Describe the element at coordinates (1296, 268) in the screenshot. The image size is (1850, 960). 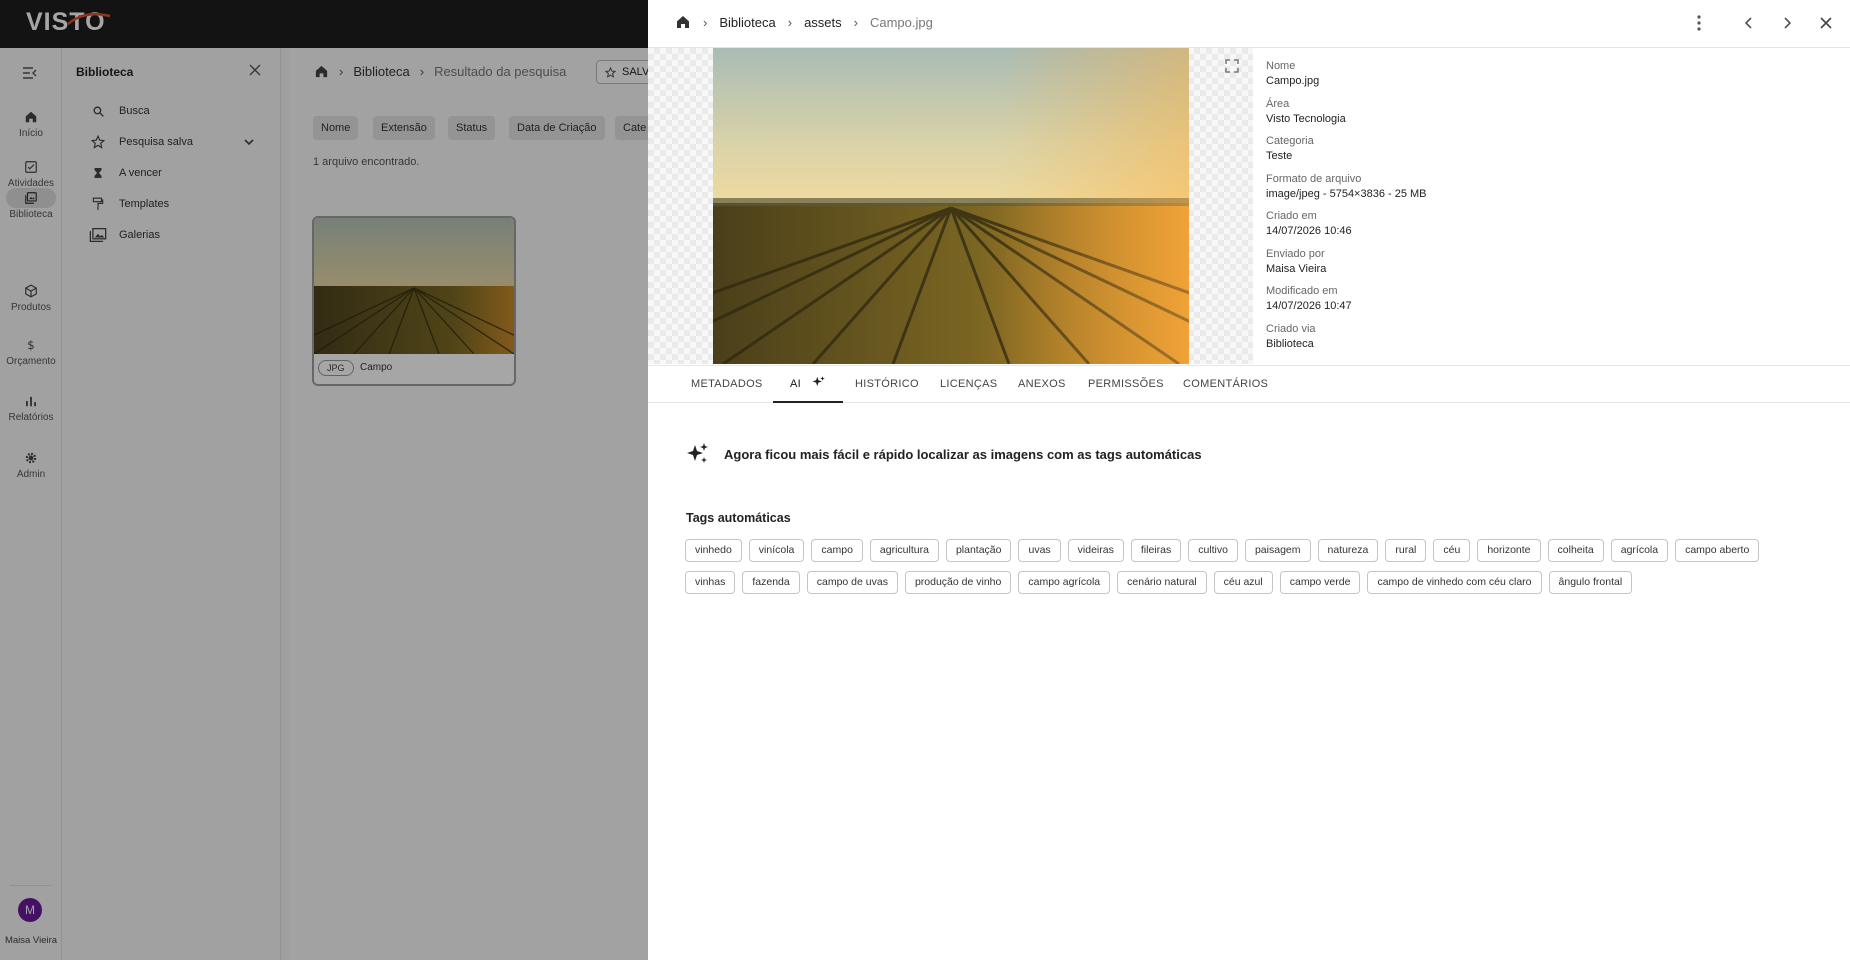
I see `meta-value: Maisa Vieira` at that location.